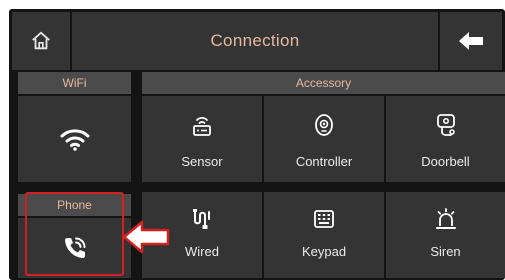  I want to click on keypad-icon, so click(324, 219).